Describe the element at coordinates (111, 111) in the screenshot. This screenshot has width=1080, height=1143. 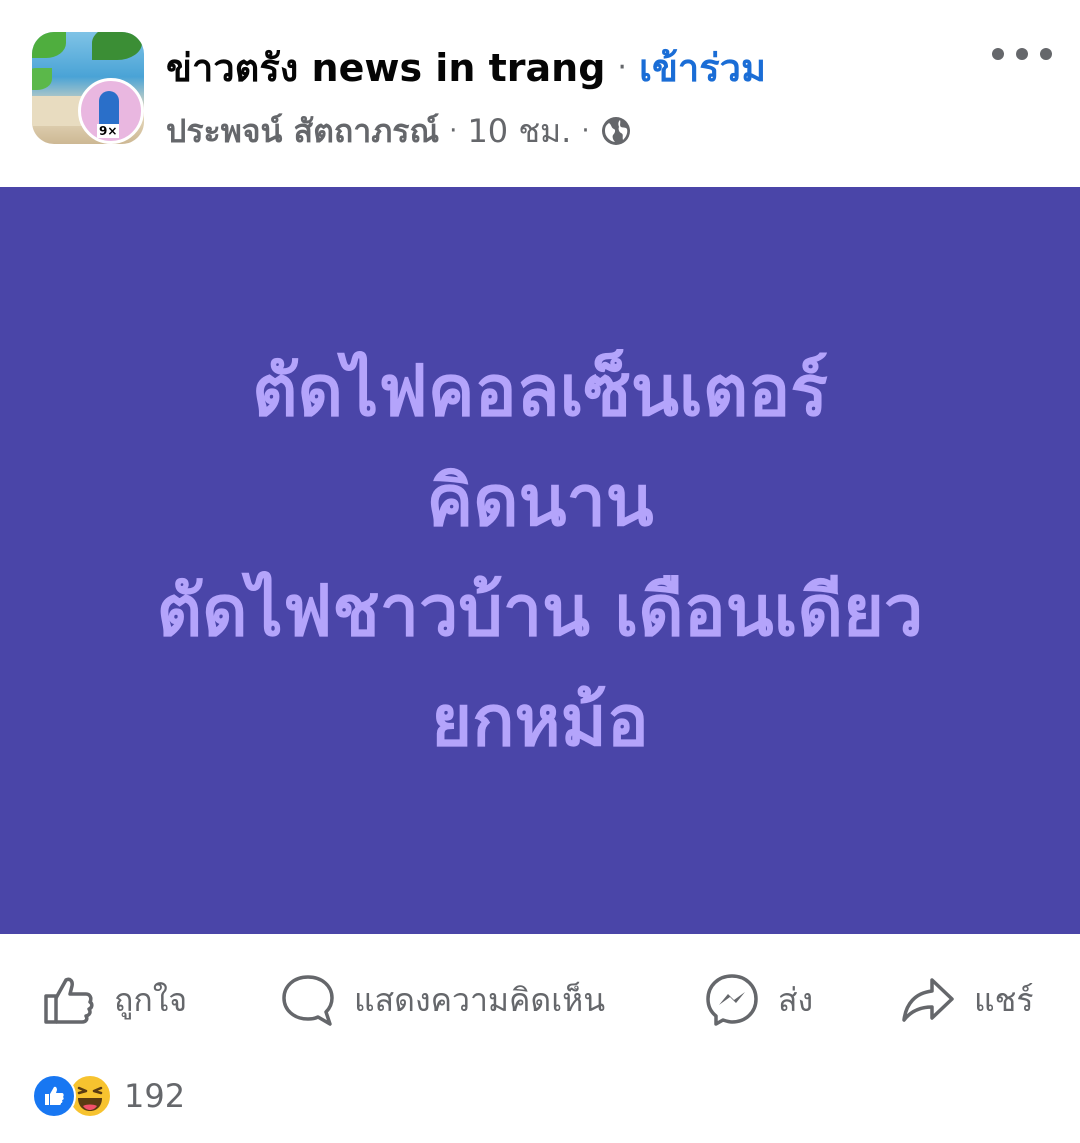
I see `member-avatar-badge: 9×` at that location.